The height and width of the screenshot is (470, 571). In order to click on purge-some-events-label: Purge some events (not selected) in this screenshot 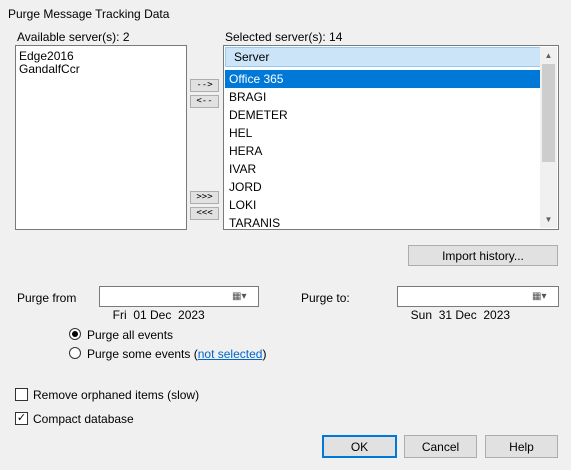, I will do `click(176, 354)`.